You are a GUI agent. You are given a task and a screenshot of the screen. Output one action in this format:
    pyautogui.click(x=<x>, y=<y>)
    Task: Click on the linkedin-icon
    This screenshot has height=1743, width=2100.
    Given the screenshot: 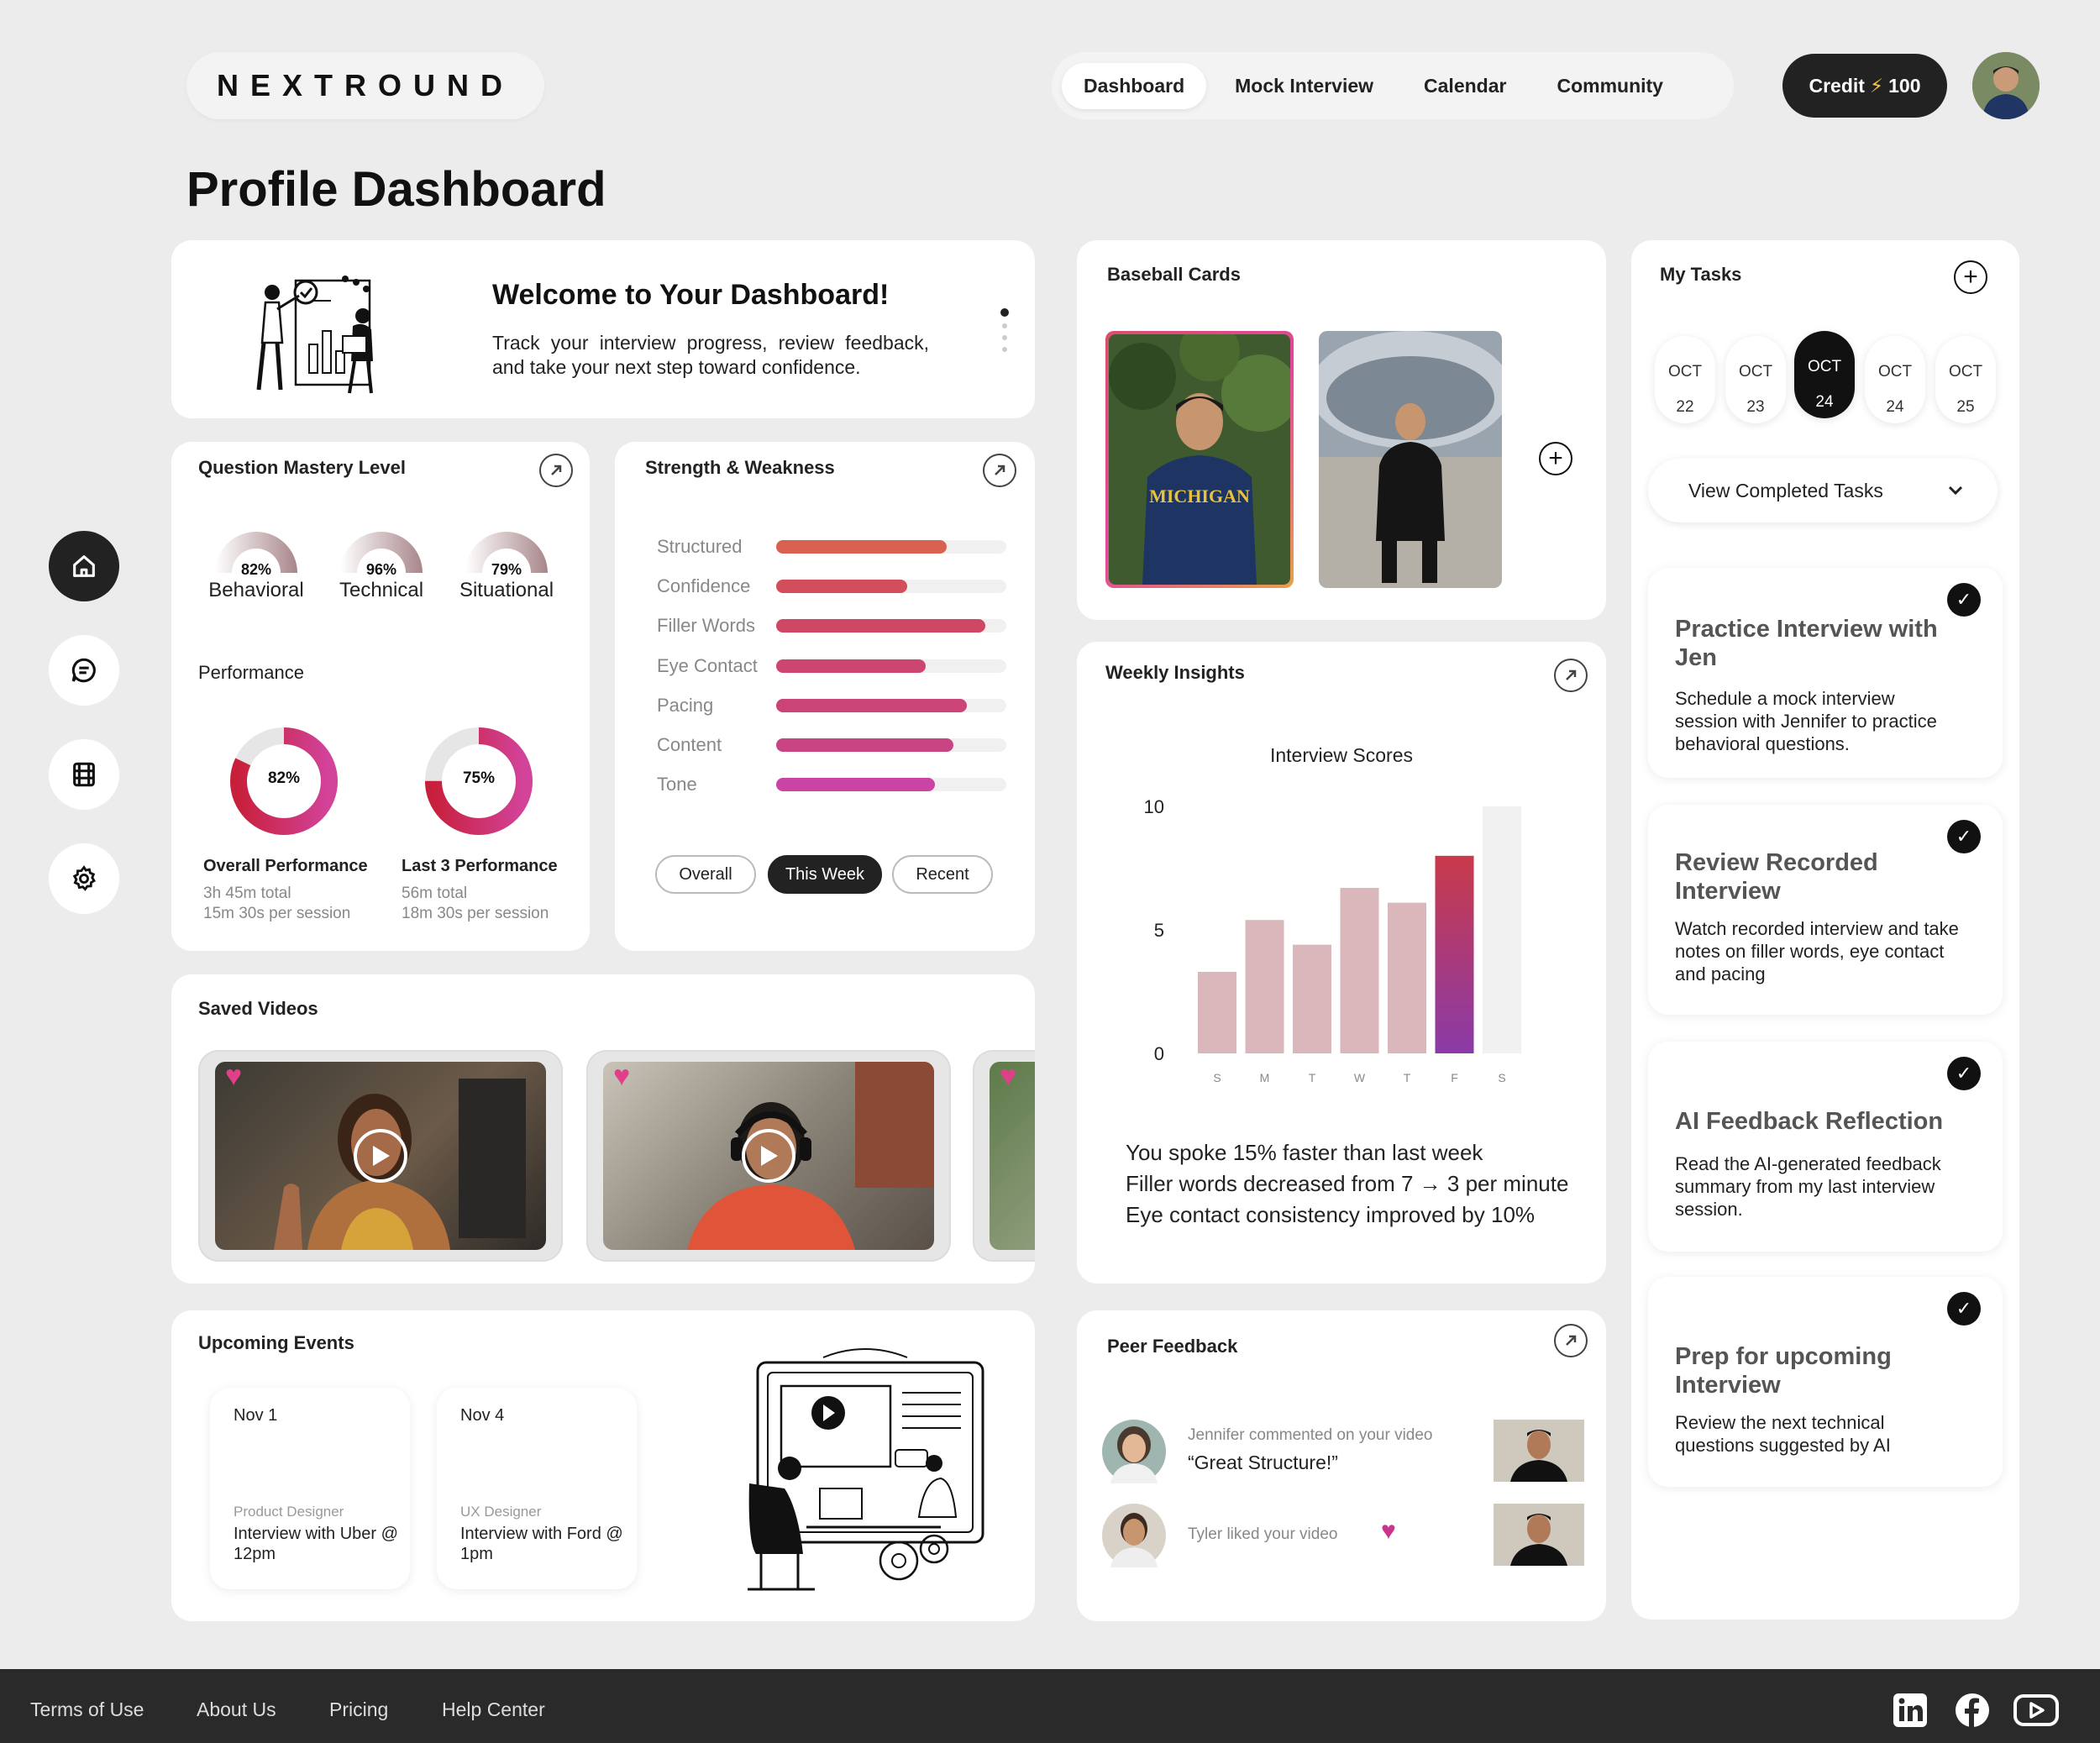 What is the action you would take?
    pyautogui.click(x=1910, y=1710)
    